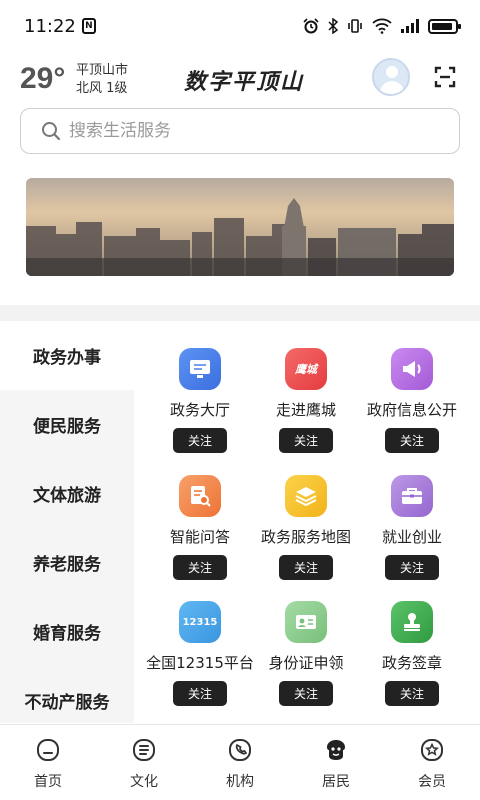  What do you see at coordinates (432, 750) in the screenshot?
I see `member-star-icon` at bounding box center [432, 750].